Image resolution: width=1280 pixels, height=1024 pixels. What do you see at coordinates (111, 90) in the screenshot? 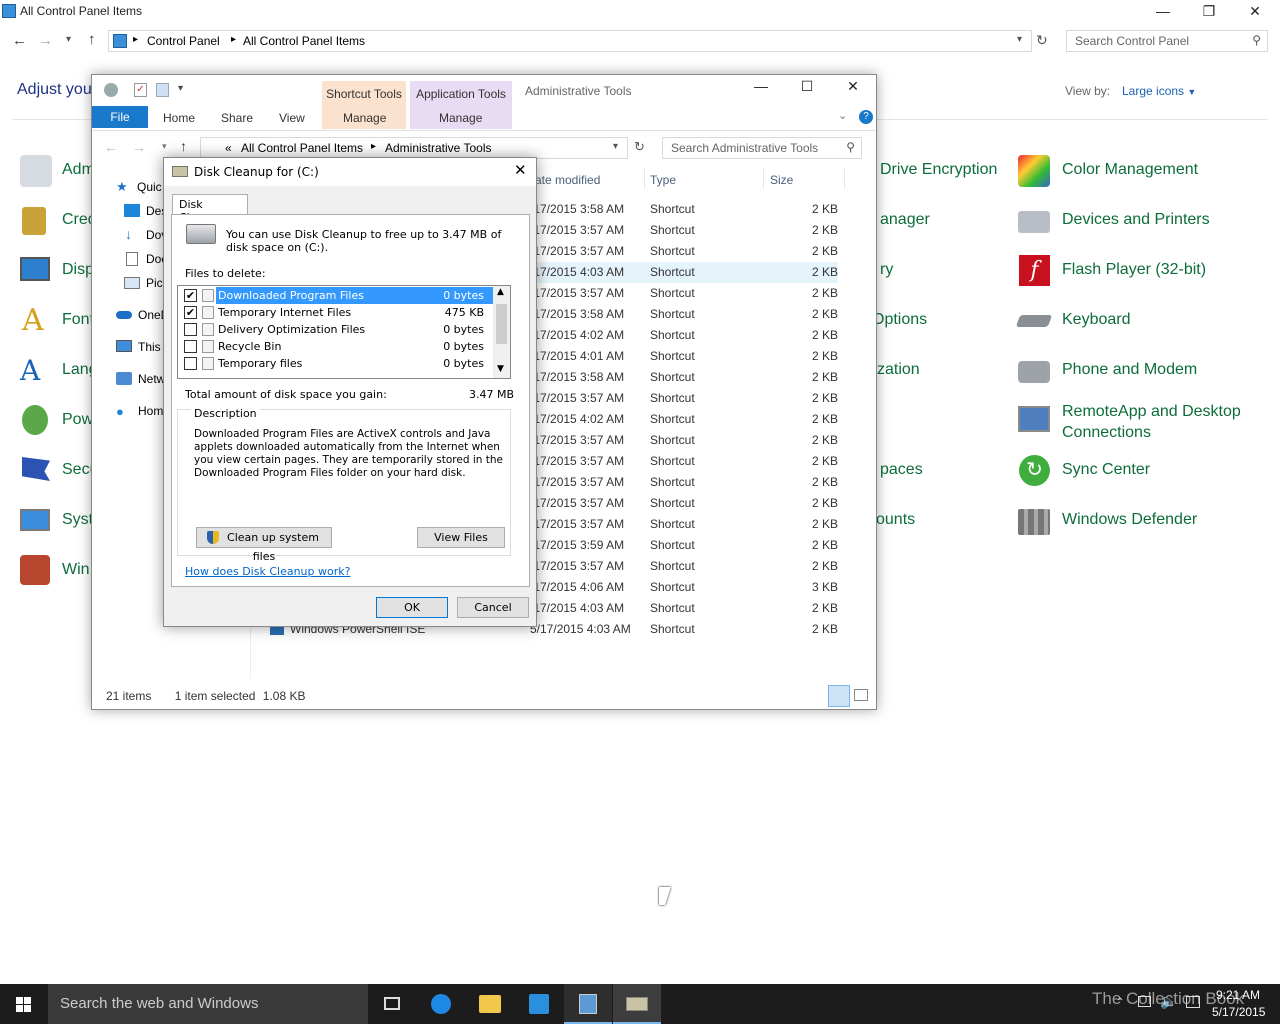
I see `properties-icon` at bounding box center [111, 90].